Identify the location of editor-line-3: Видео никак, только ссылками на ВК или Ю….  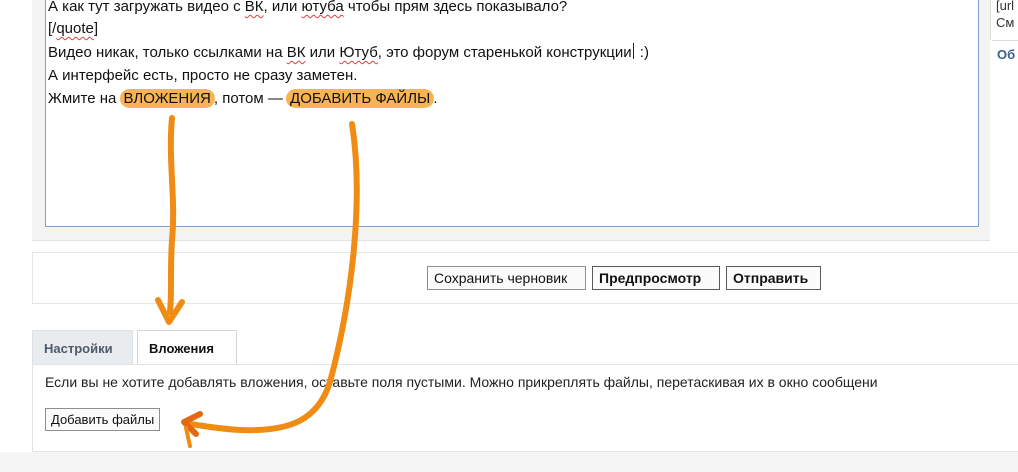
(348, 52).